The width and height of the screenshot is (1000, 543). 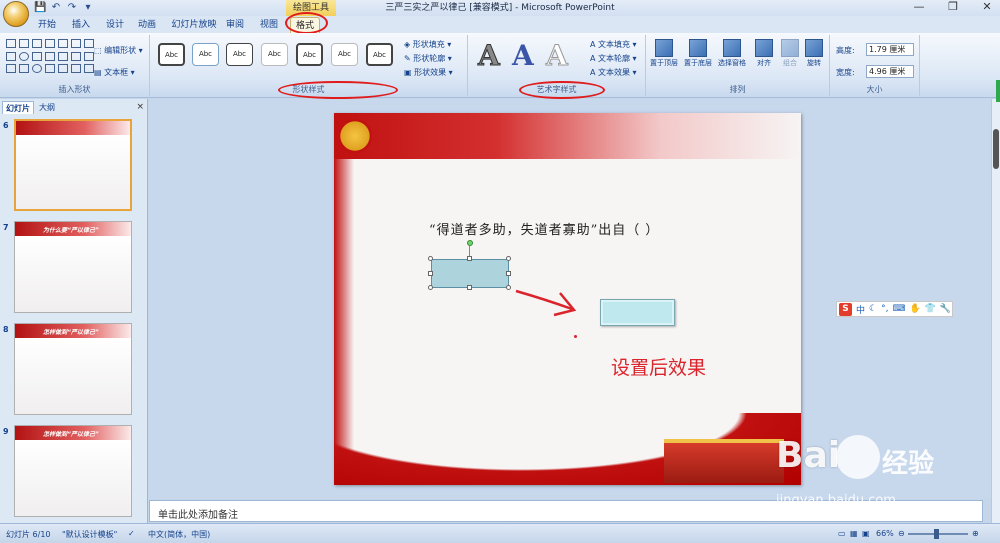 What do you see at coordinates (344, 54) in the screenshot?
I see `shape-style-6: Abc` at bounding box center [344, 54].